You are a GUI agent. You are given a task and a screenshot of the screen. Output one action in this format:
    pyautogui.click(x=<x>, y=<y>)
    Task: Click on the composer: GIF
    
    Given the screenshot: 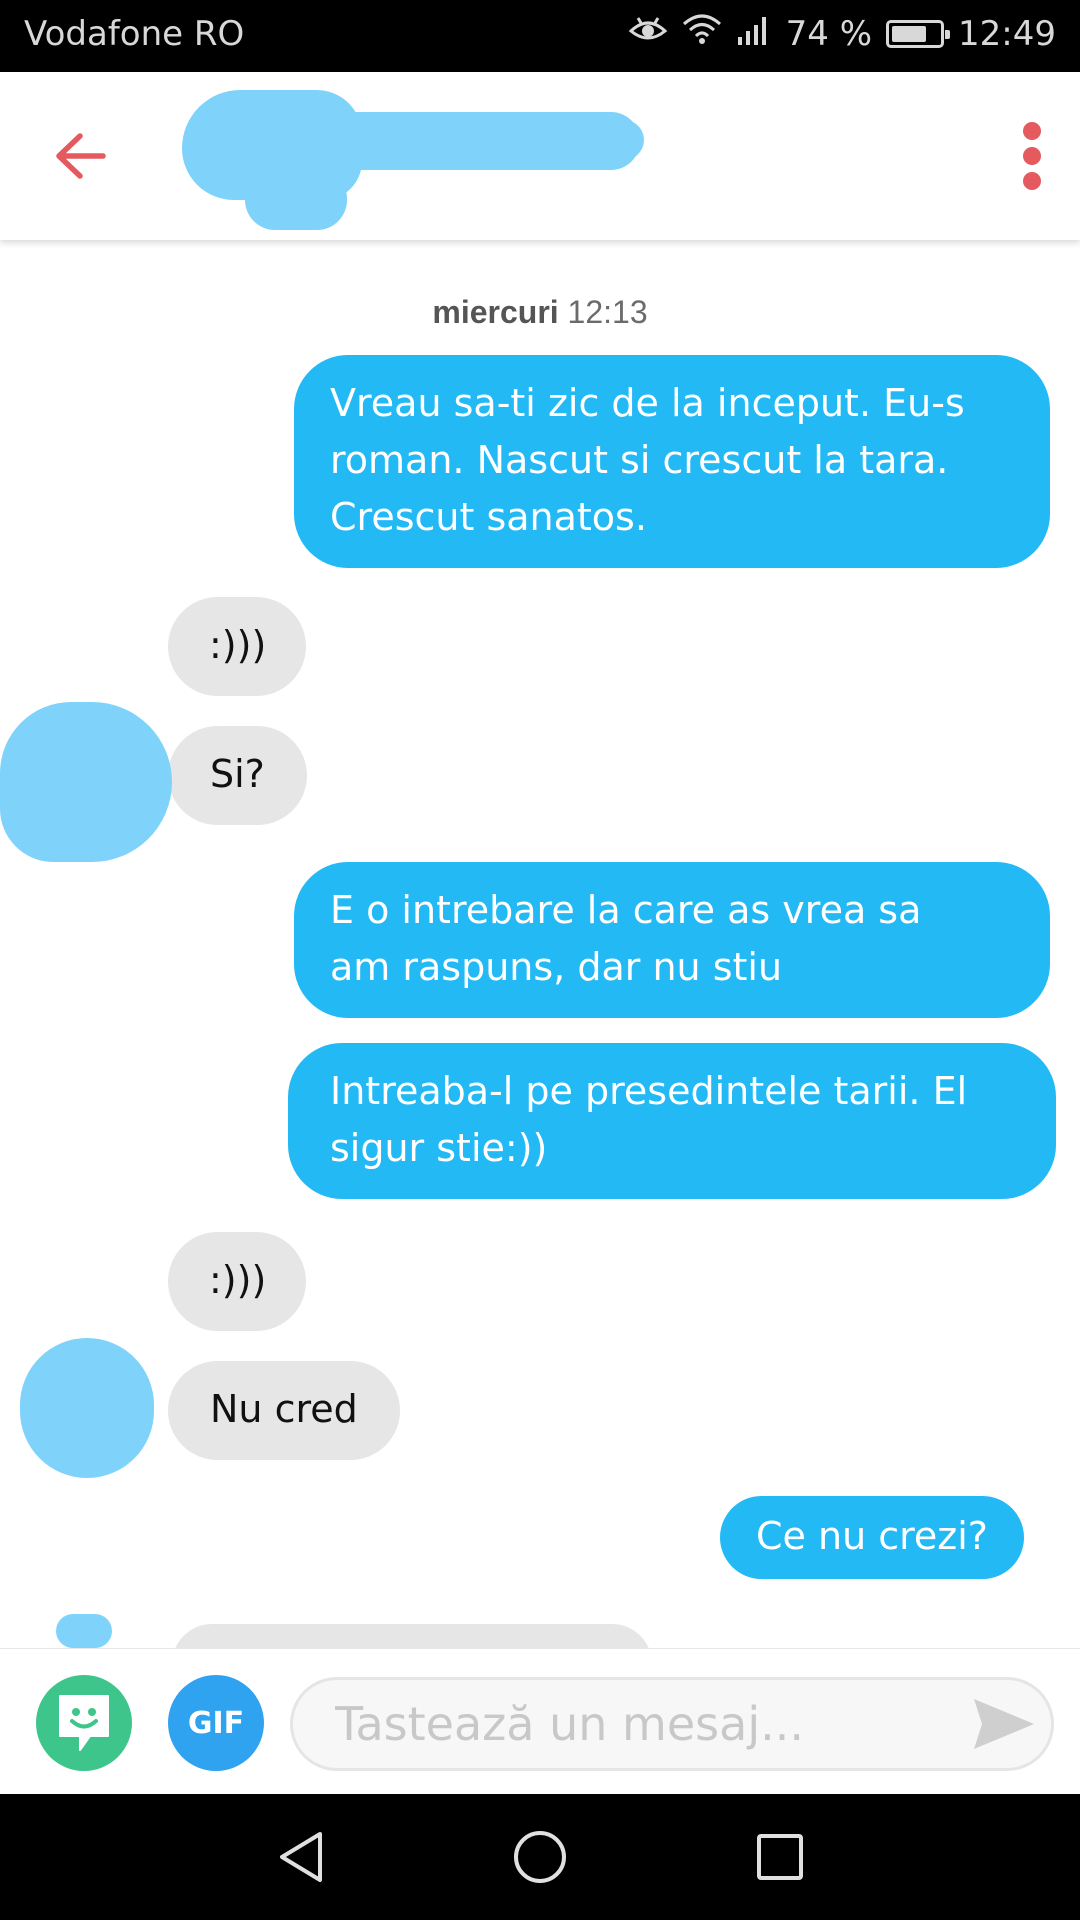 What is the action you would take?
    pyautogui.click(x=540, y=1721)
    